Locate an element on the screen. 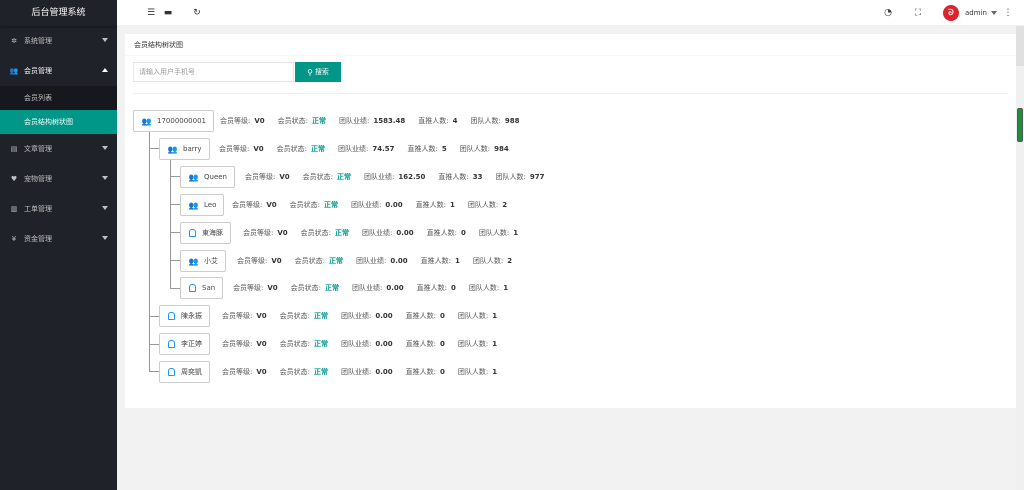 The width and height of the screenshot is (1024, 490). sidebar-item-label: 资金管理 is located at coordinates (38, 239).